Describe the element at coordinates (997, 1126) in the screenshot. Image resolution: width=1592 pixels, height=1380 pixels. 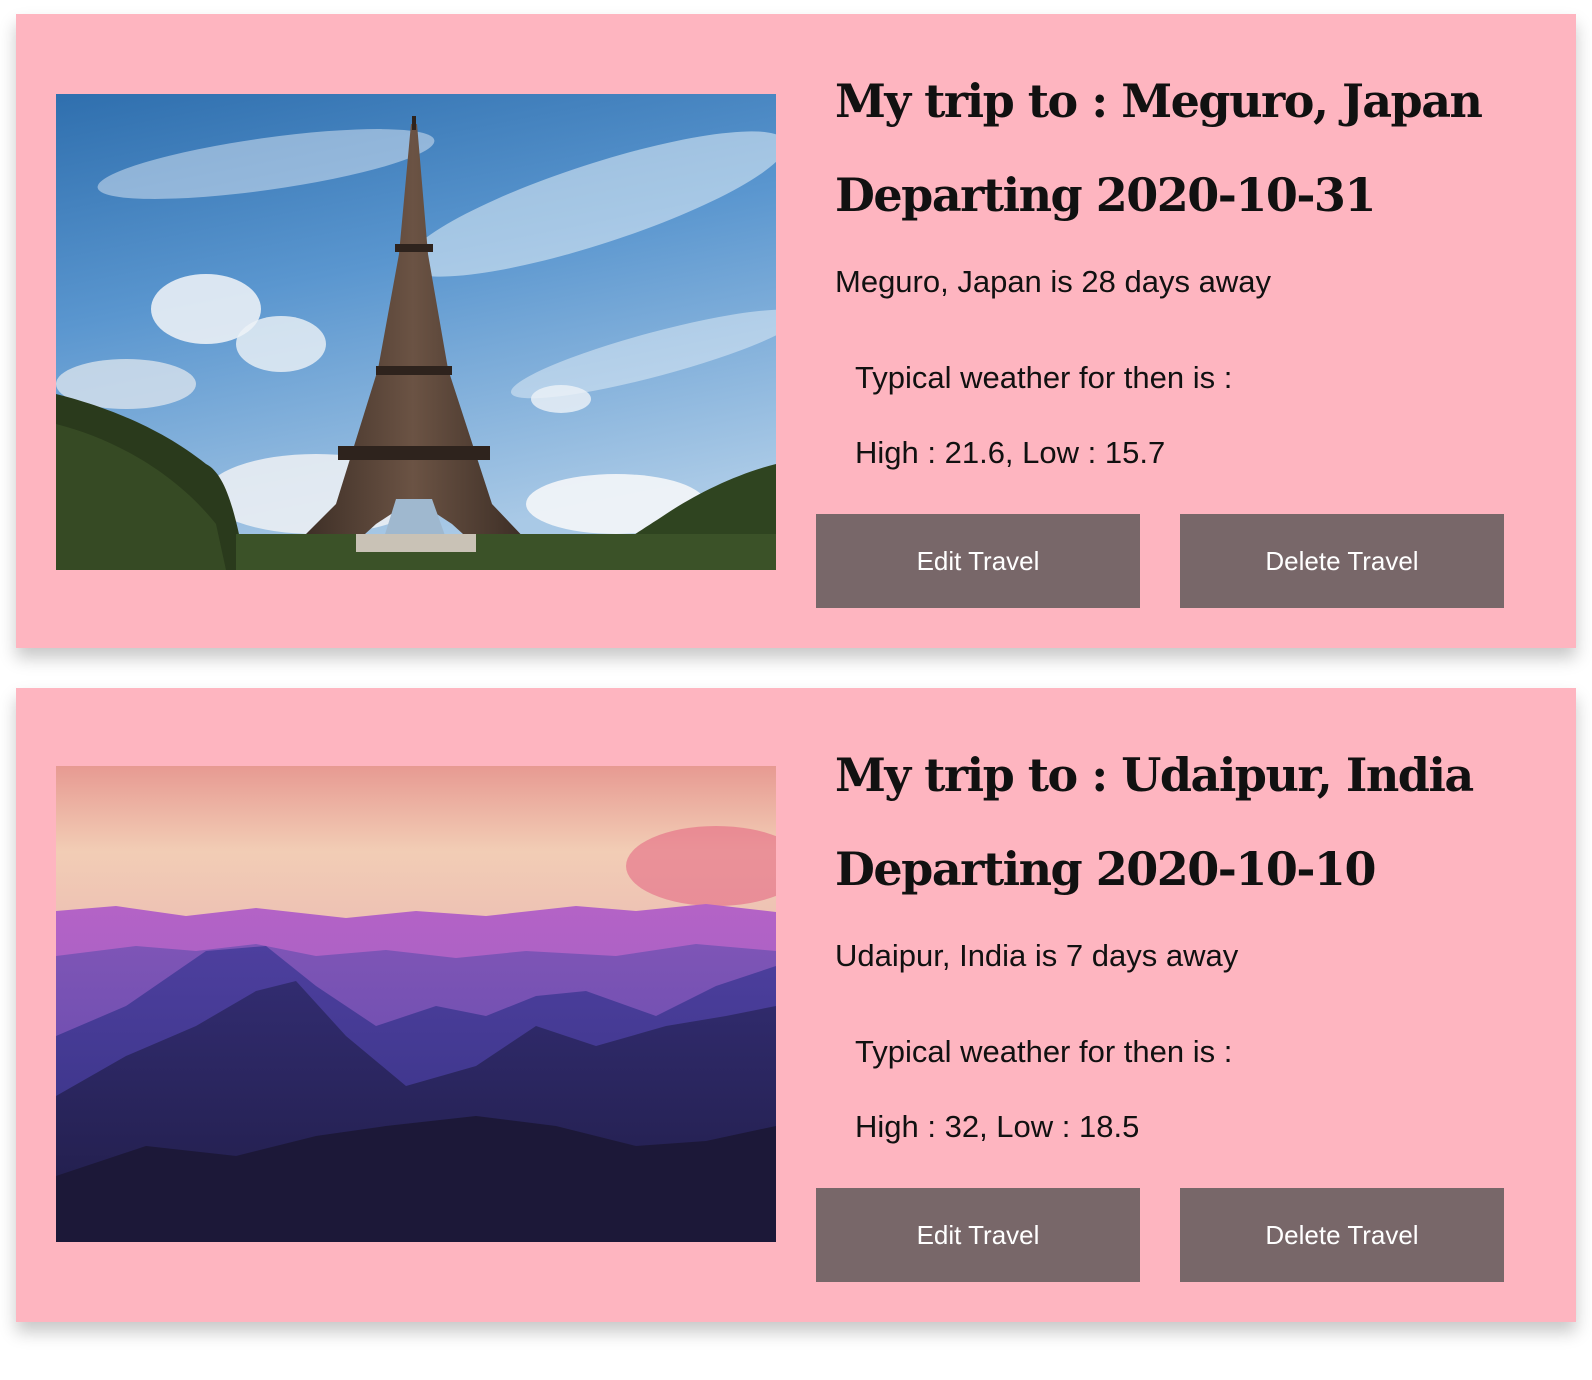
I see `weather-high-low: High : 32, Low : 18.5` at that location.